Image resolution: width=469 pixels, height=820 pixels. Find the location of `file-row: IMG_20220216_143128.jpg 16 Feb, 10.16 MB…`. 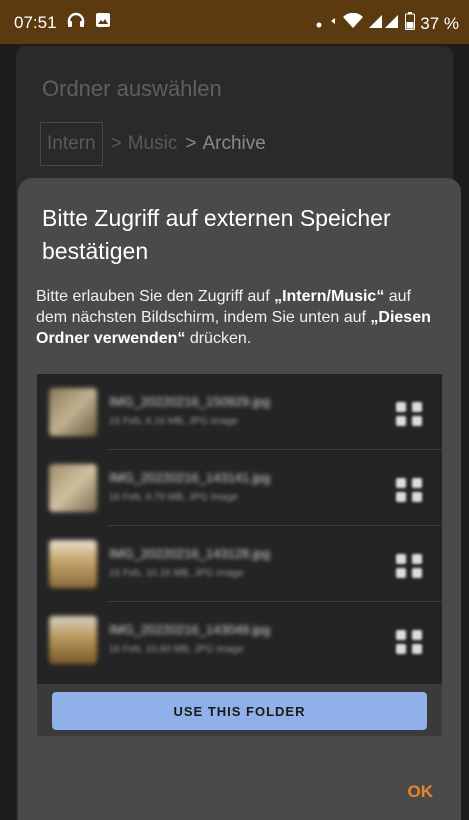

file-row: IMG_20220216_143128.jpg 16 Feb, 10.16 MB… is located at coordinates (239, 564).